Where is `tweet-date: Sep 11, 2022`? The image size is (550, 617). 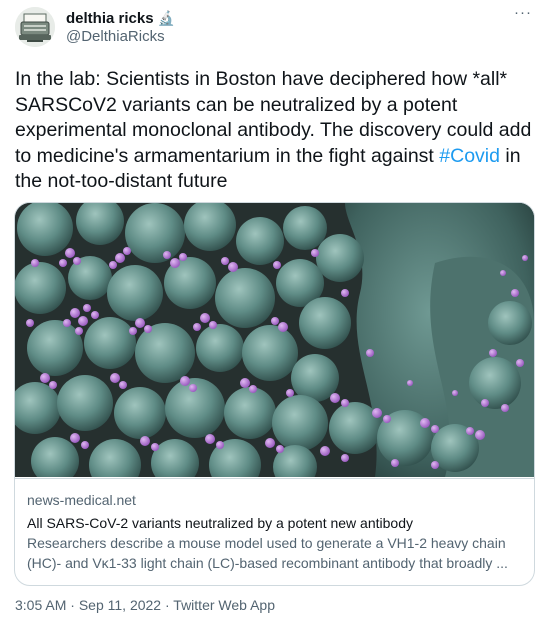 tweet-date: Sep 11, 2022 is located at coordinates (120, 605).